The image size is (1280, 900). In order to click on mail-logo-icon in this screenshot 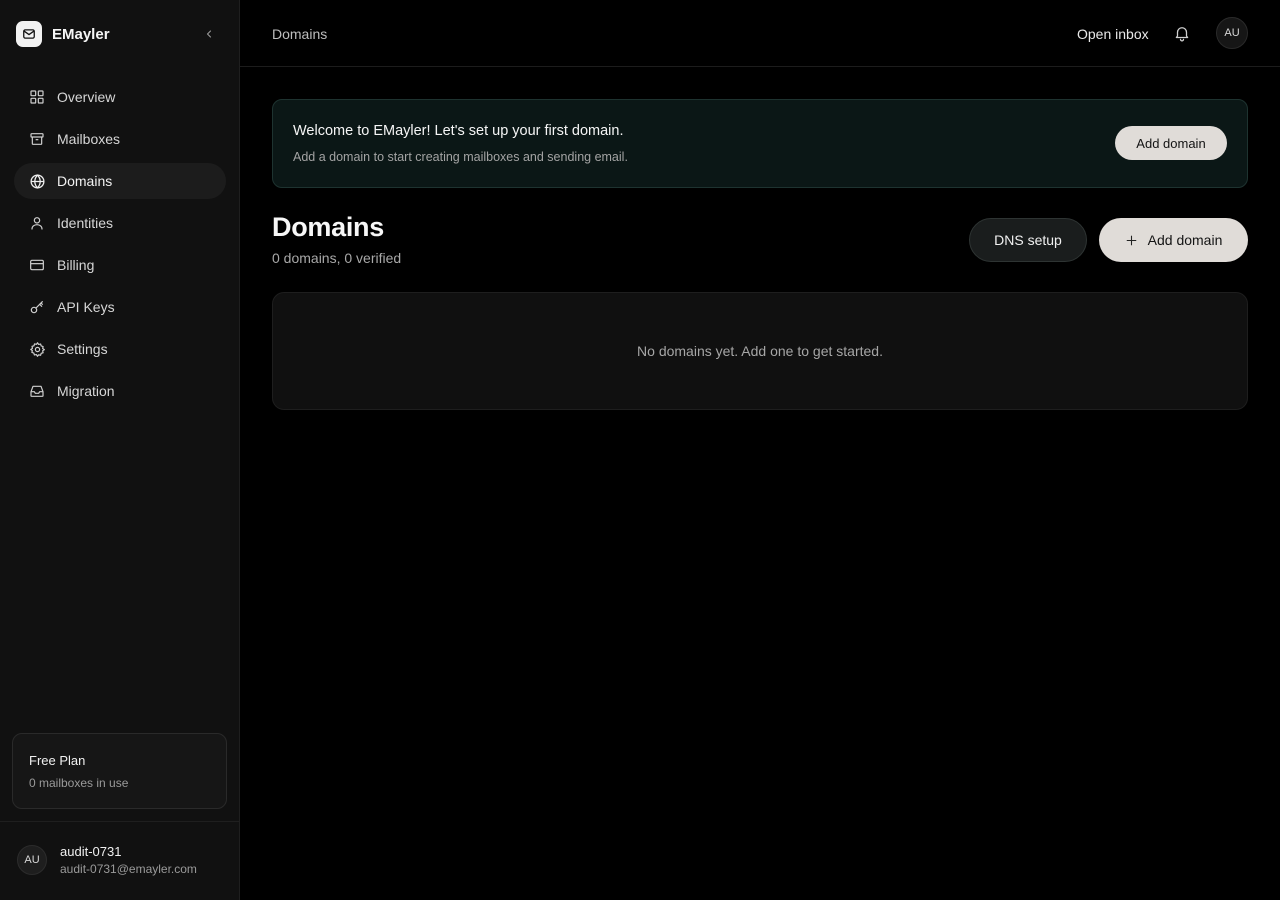, I will do `click(29, 34)`.